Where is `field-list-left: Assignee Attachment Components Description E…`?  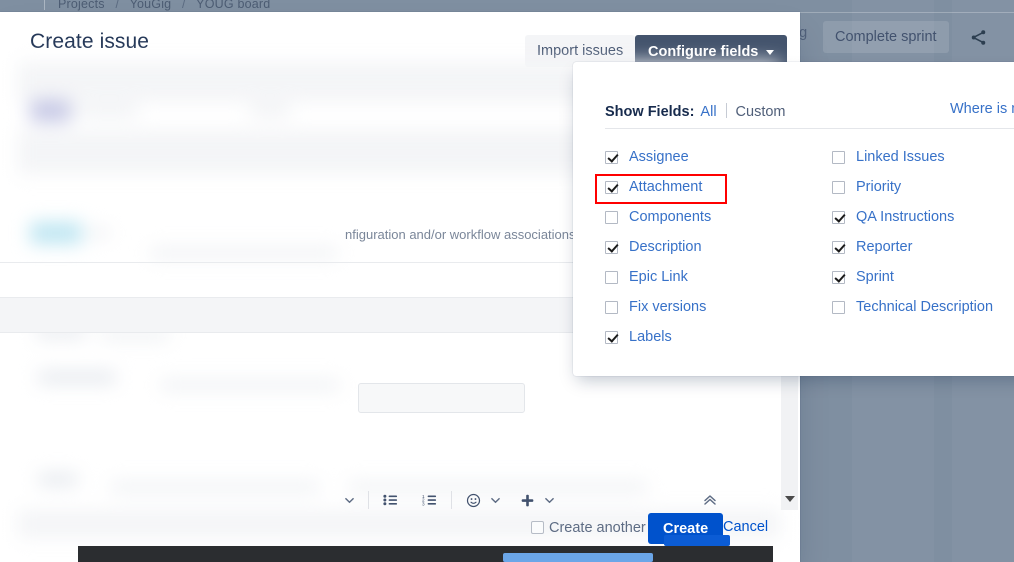 field-list-left: Assignee Attachment Components Description E… is located at coordinates (661, 247).